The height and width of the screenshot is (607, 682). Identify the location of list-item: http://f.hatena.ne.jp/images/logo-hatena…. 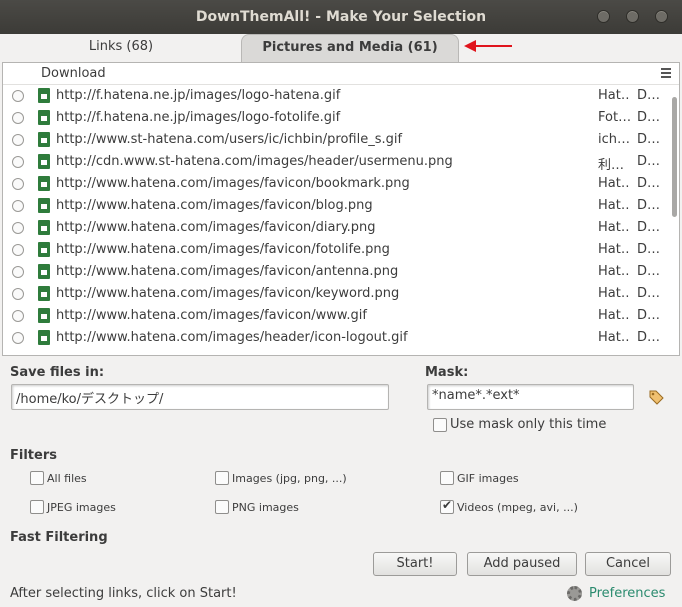
(335, 96).